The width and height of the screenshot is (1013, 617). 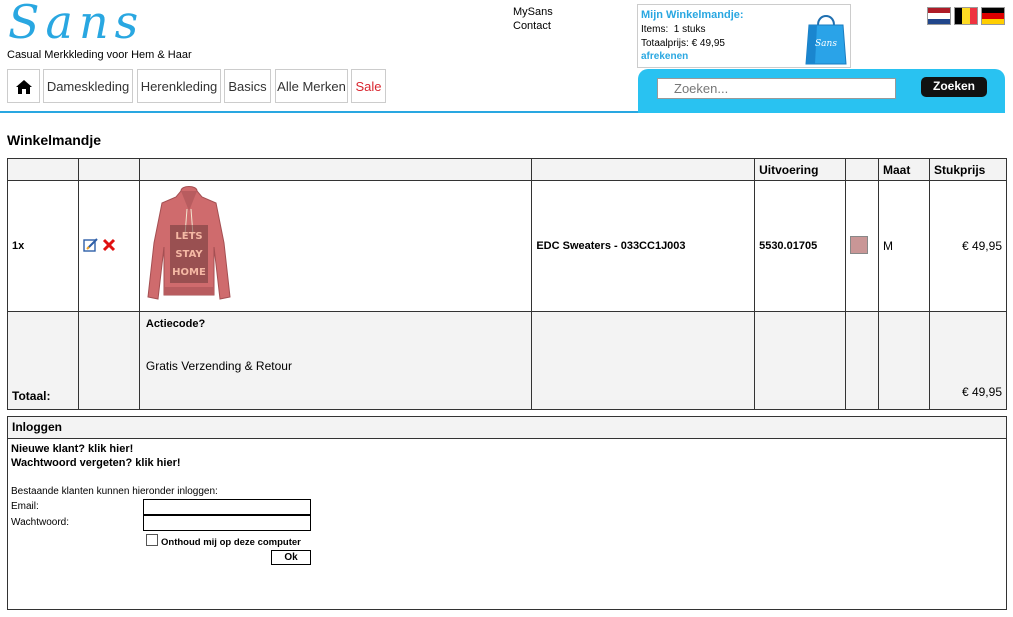 What do you see at coordinates (993, 16) in the screenshot?
I see `germany-flag` at bounding box center [993, 16].